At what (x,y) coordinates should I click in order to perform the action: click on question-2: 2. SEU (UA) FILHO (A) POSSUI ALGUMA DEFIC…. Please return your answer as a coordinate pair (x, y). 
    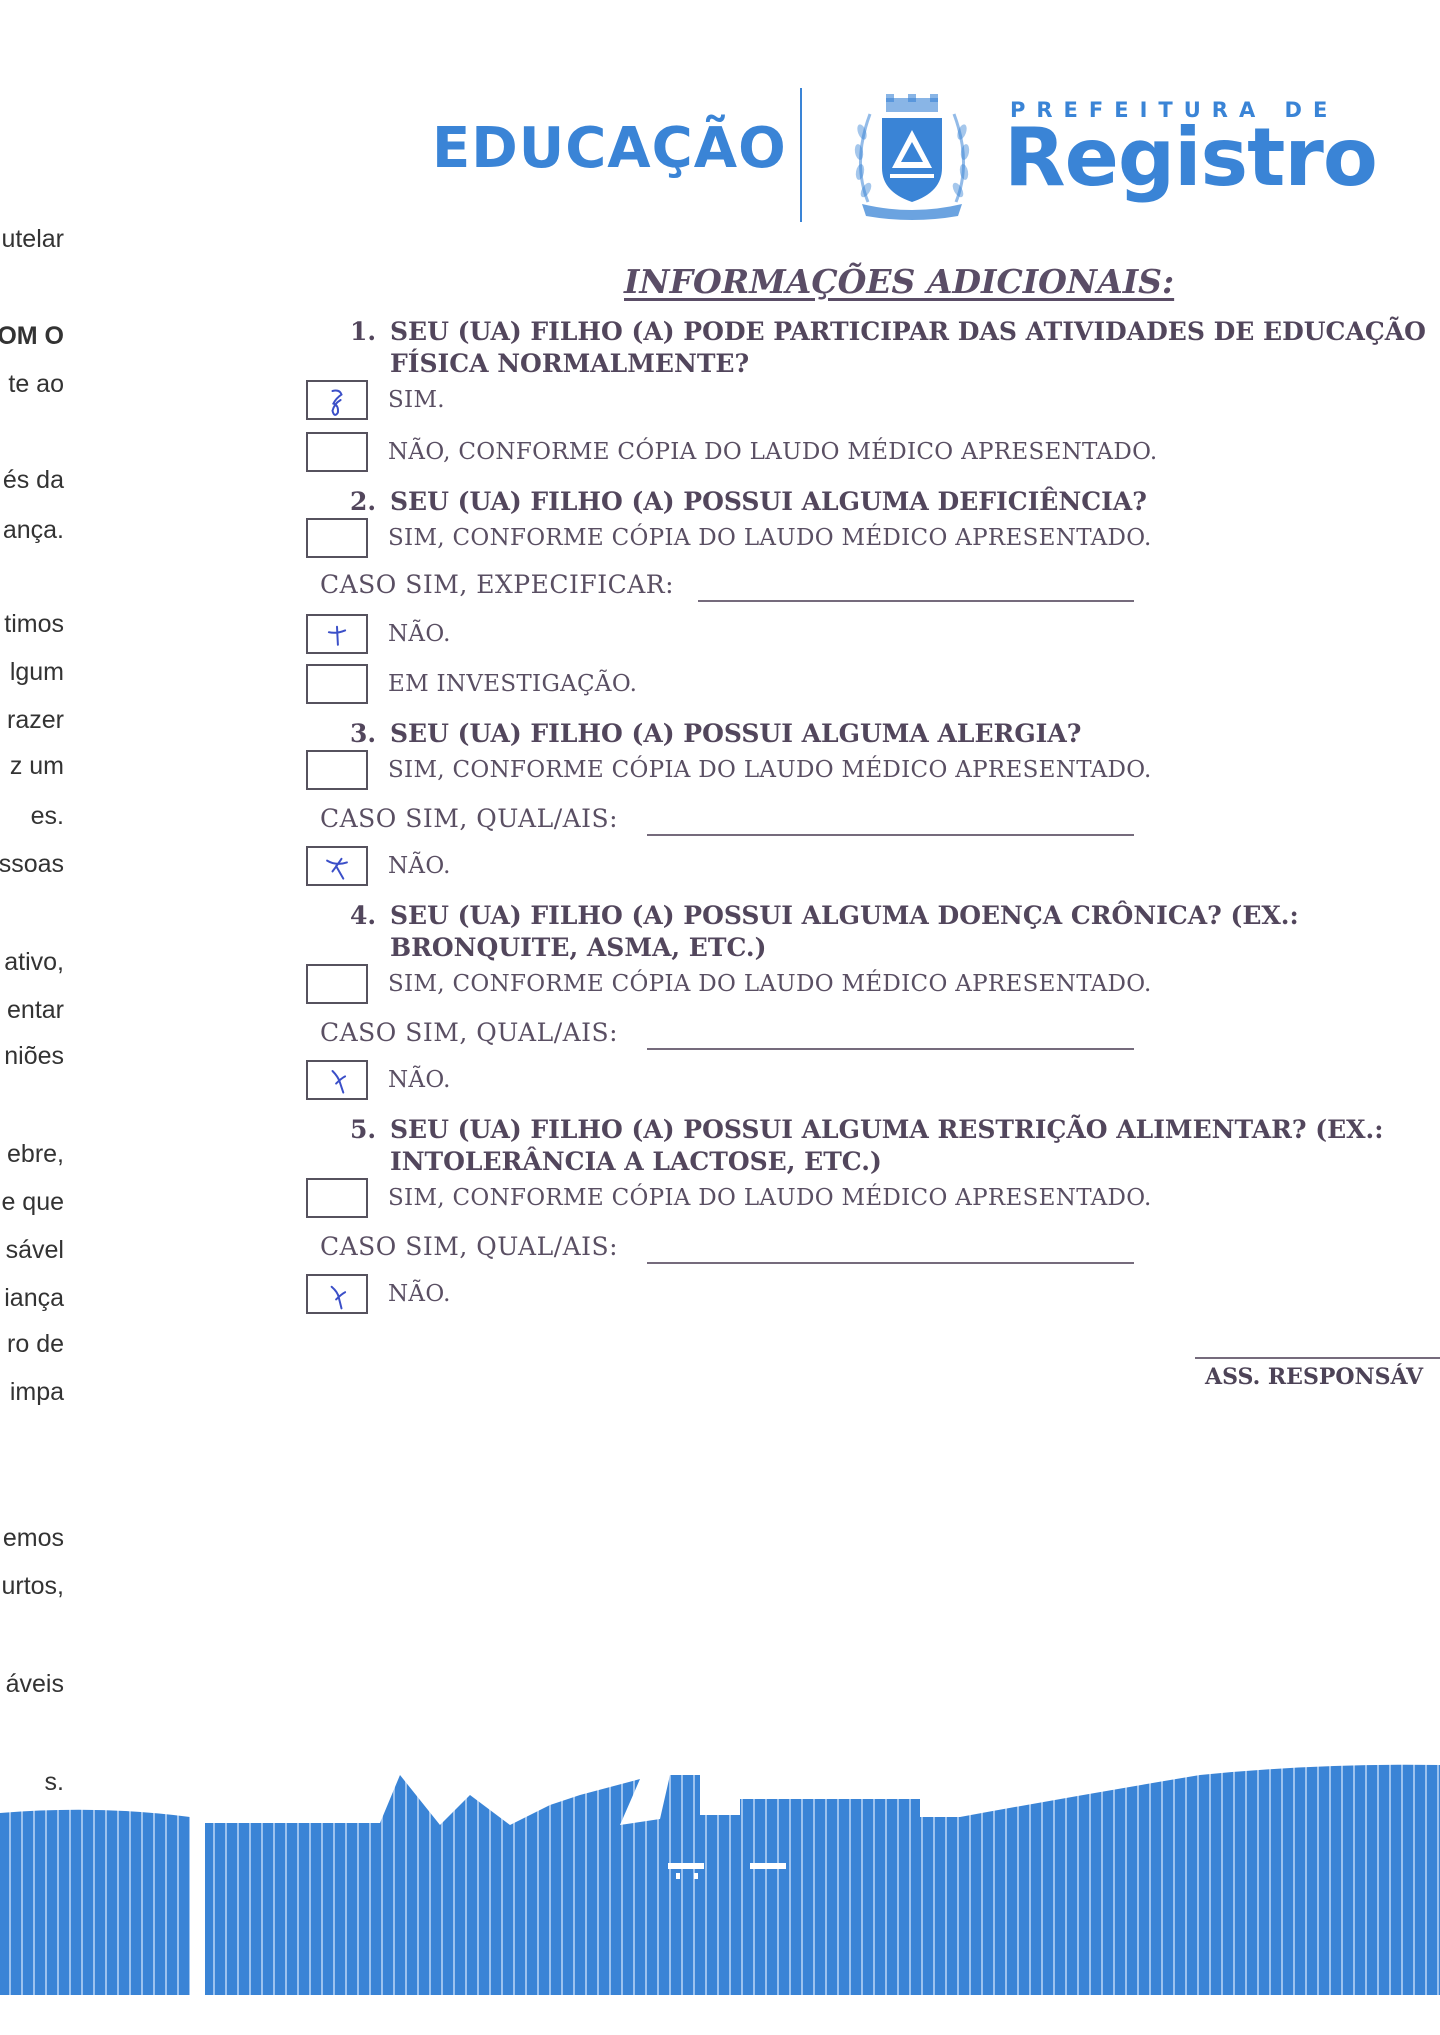
    Looking at the image, I should click on (748, 502).